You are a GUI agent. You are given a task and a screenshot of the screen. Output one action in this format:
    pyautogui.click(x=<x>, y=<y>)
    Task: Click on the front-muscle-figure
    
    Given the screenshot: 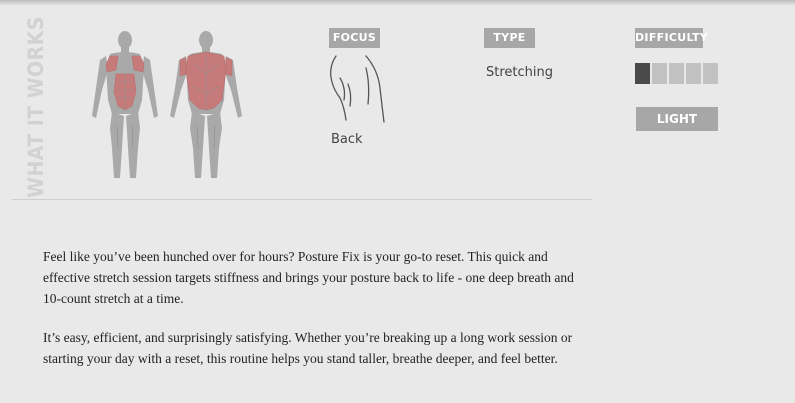 What is the action you would take?
    pyautogui.click(x=125, y=106)
    